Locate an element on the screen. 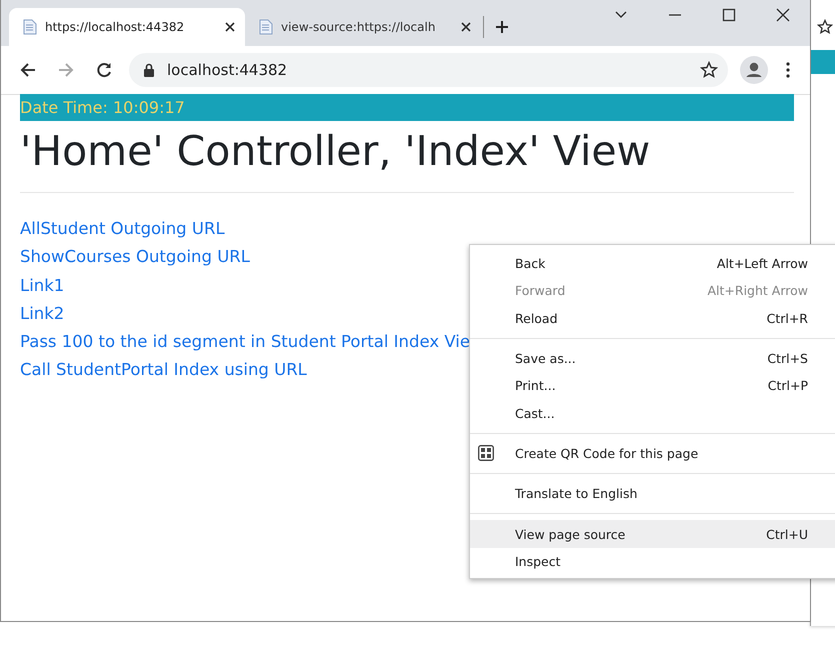  shortcut-text: Alt+Right Arrow is located at coordinates (758, 290).